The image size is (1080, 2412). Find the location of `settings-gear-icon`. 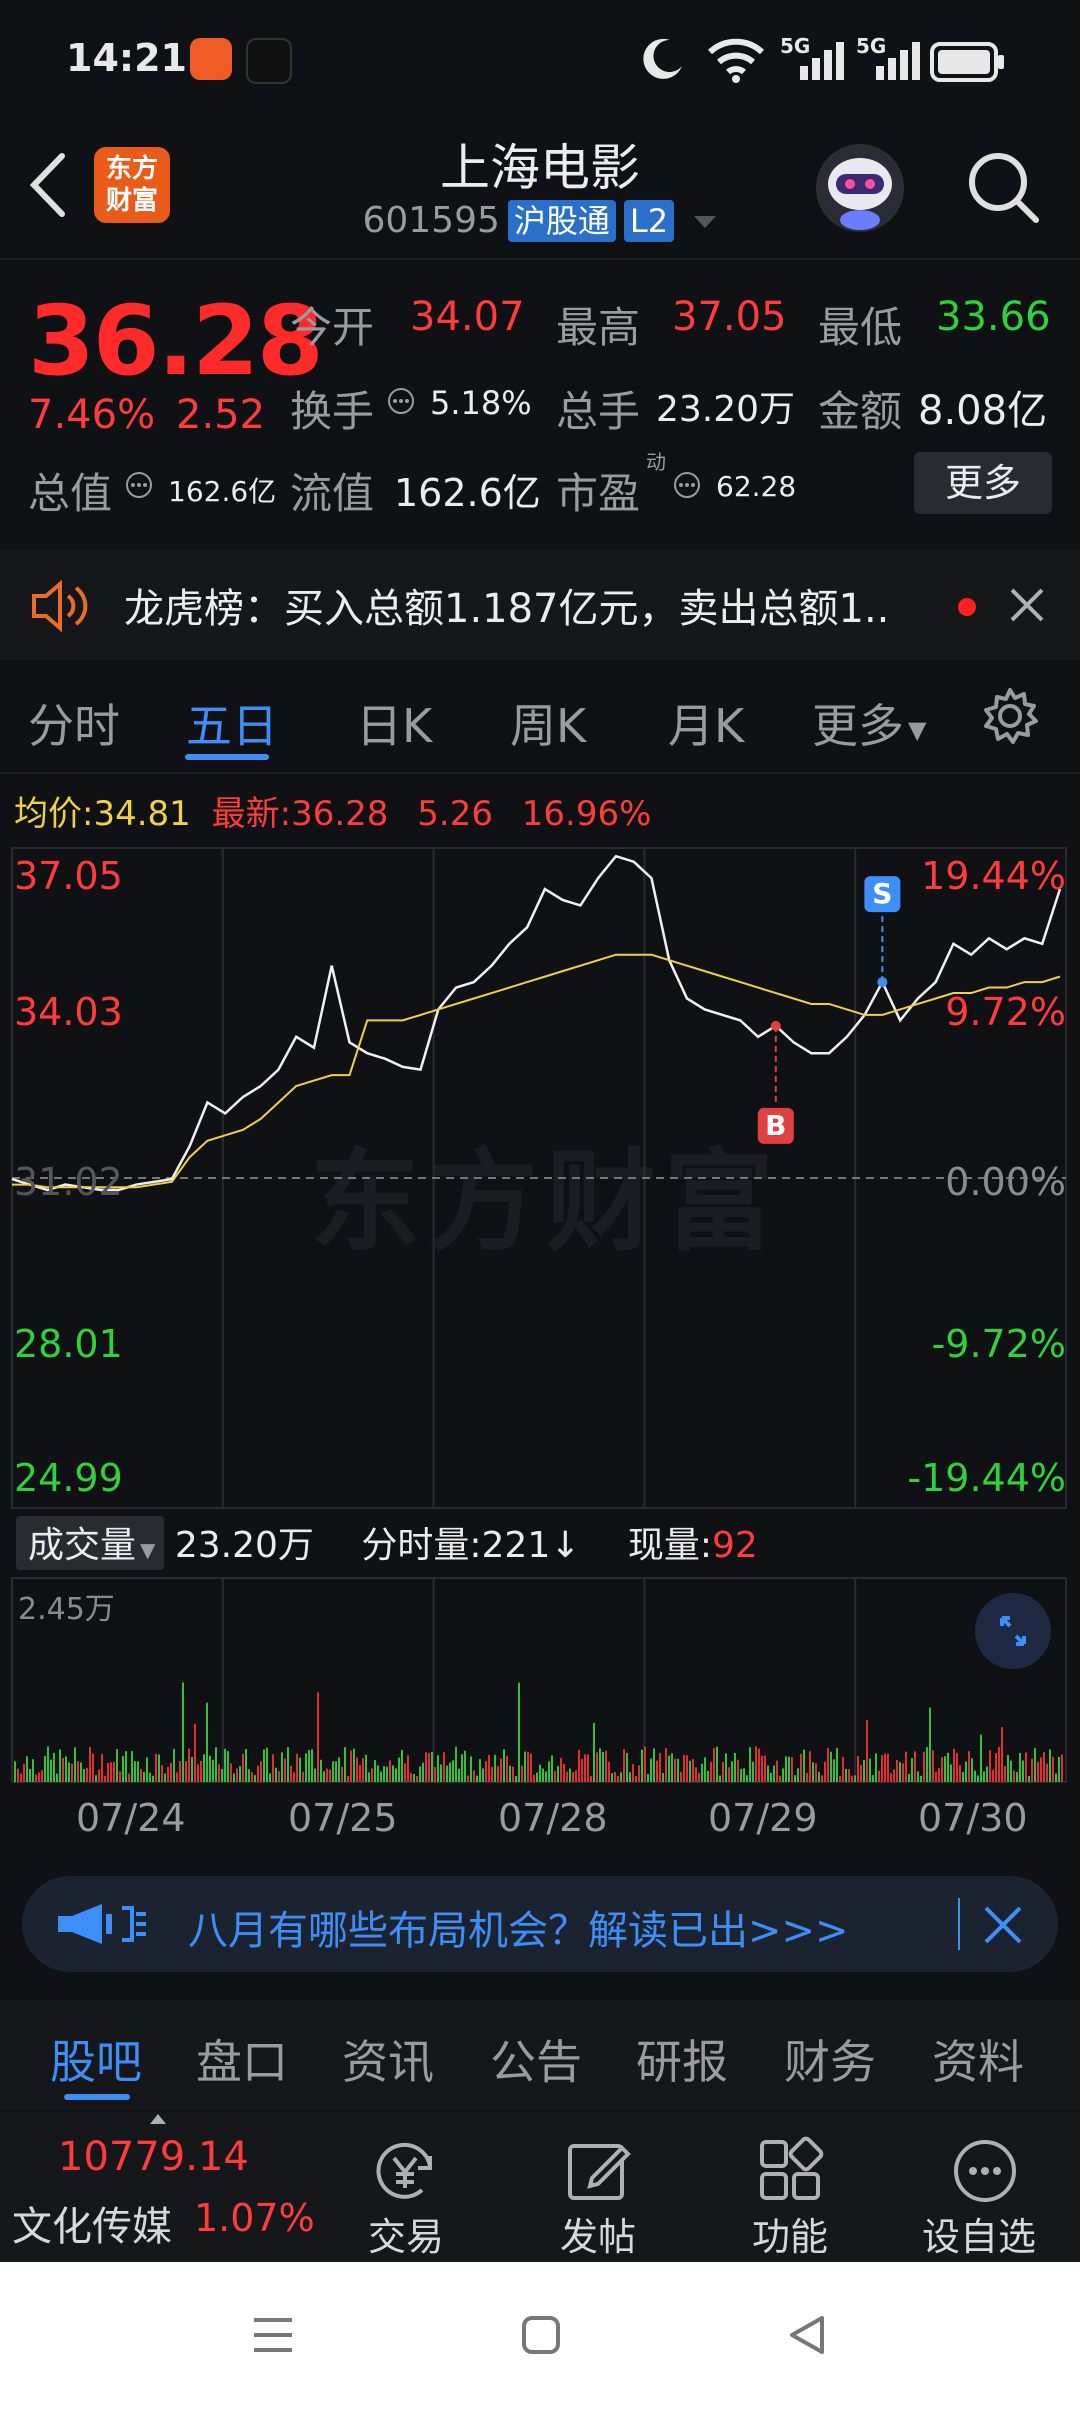

settings-gear-icon is located at coordinates (1010, 716).